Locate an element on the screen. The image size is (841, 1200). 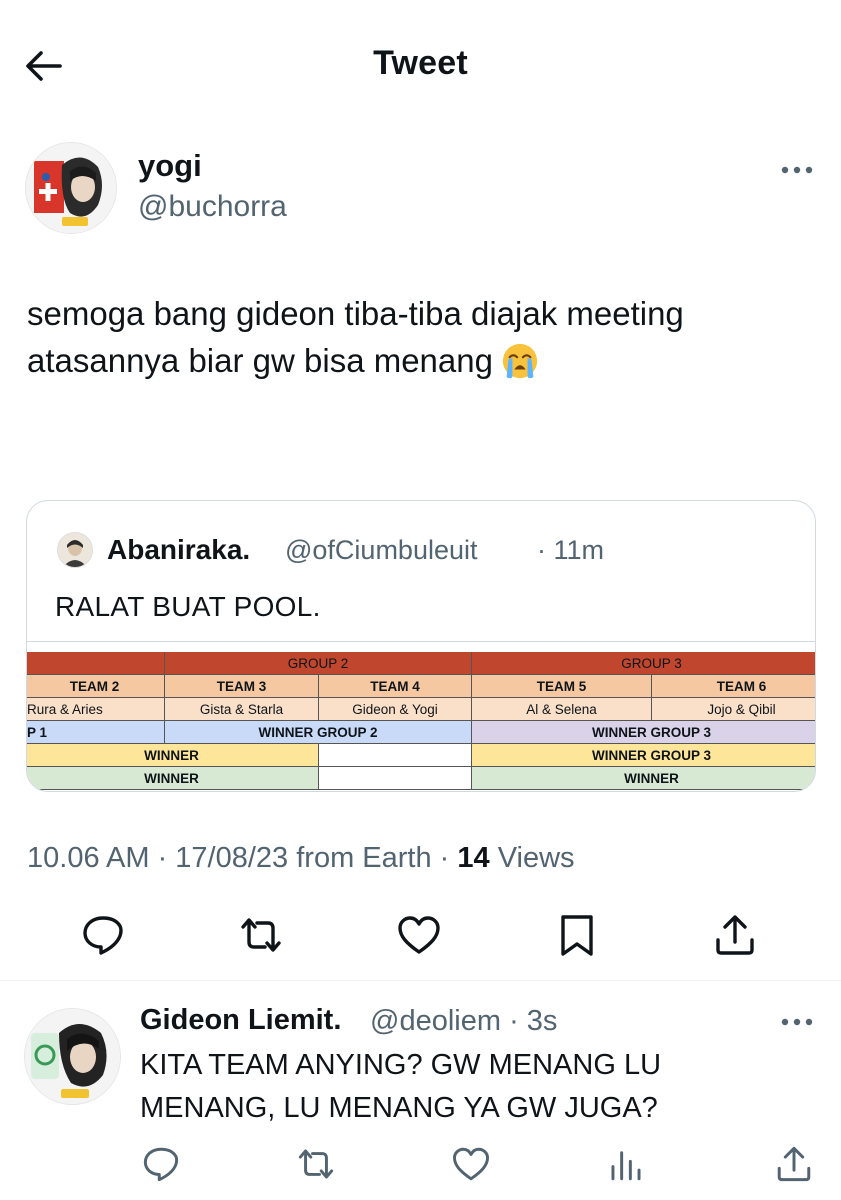
sheet-winner-group-3b: WINNER GROUP 3 is located at coordinates (643, 755).